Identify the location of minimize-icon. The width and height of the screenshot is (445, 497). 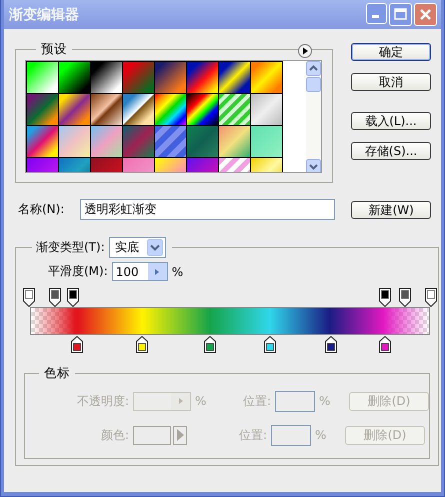
(375, 16).